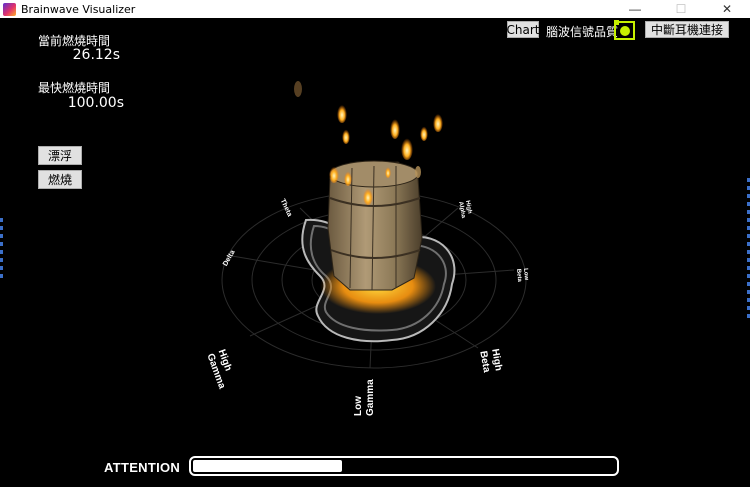 This screenshot has width=750, height=487. What do you see at coordinates (727, 9) in the screenshot?
I see `close-button: ✕` at bounding box center [727, 9].